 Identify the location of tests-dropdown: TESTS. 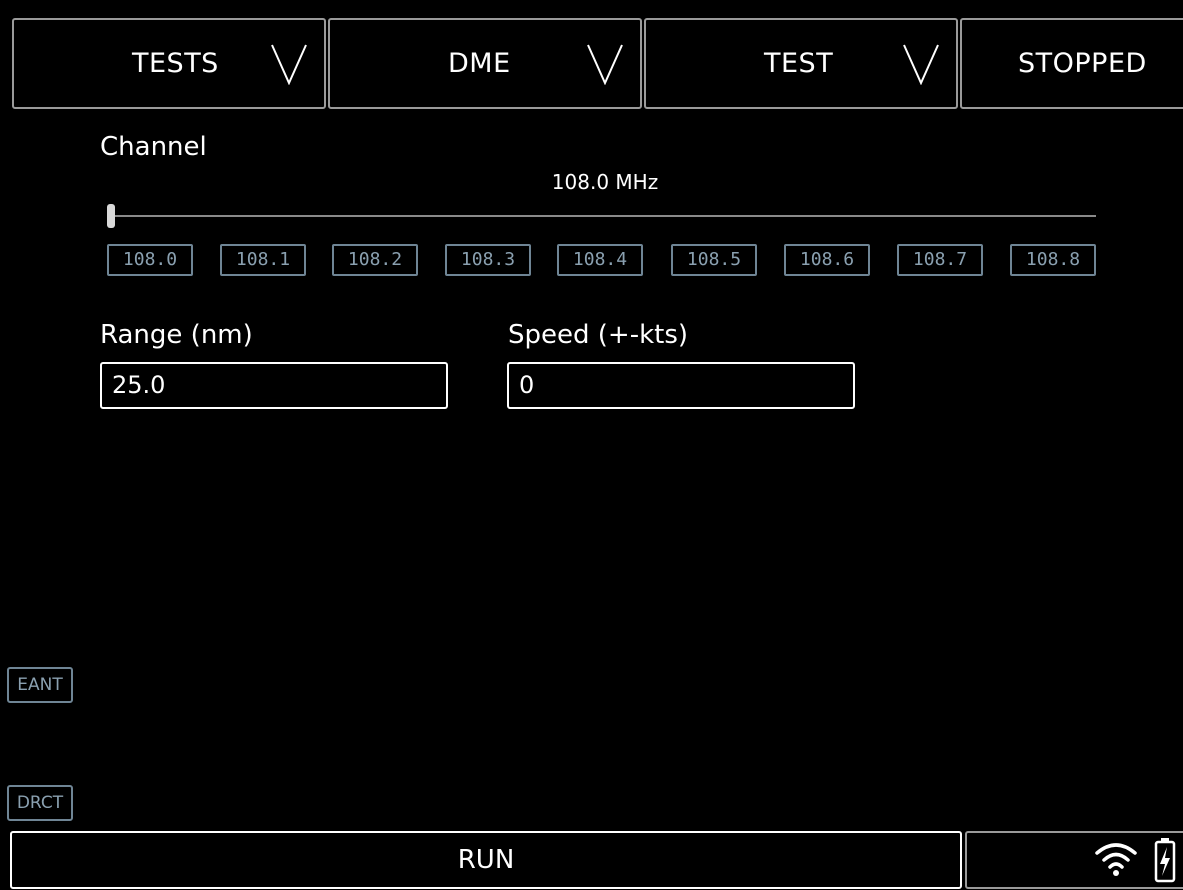
(169, 63).